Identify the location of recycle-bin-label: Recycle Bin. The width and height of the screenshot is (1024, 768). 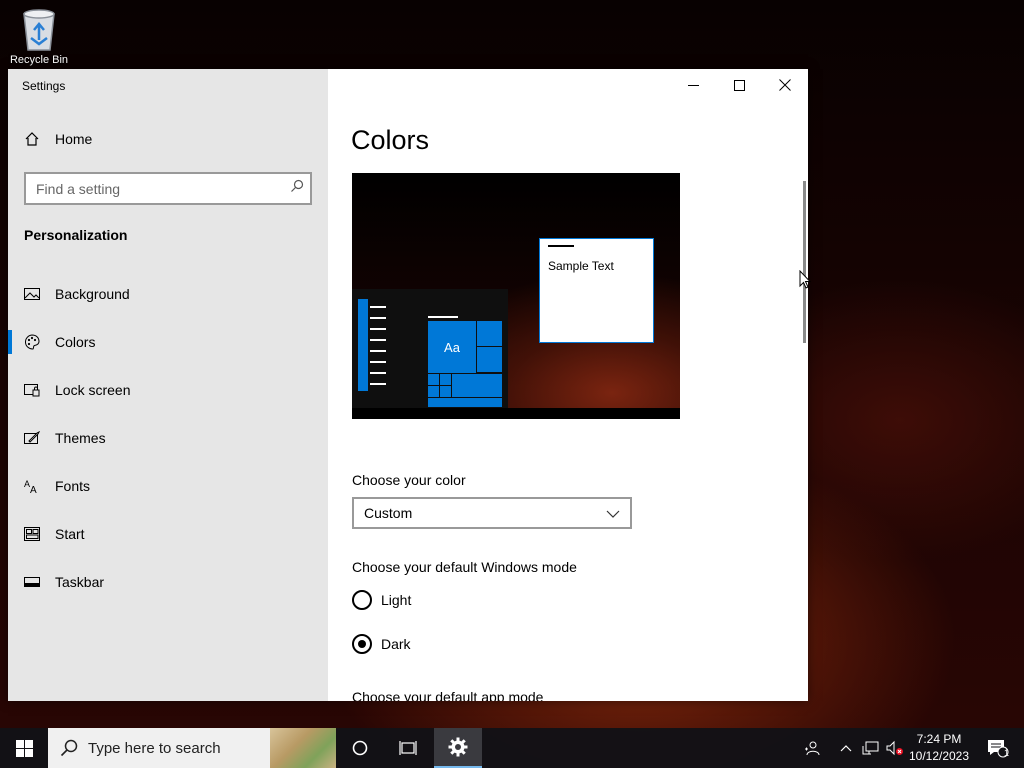
(39, 60).